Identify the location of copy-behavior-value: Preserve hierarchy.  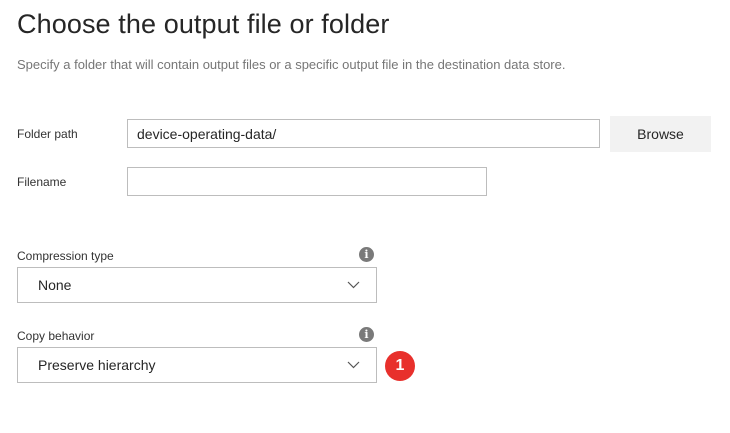
(97, 365).